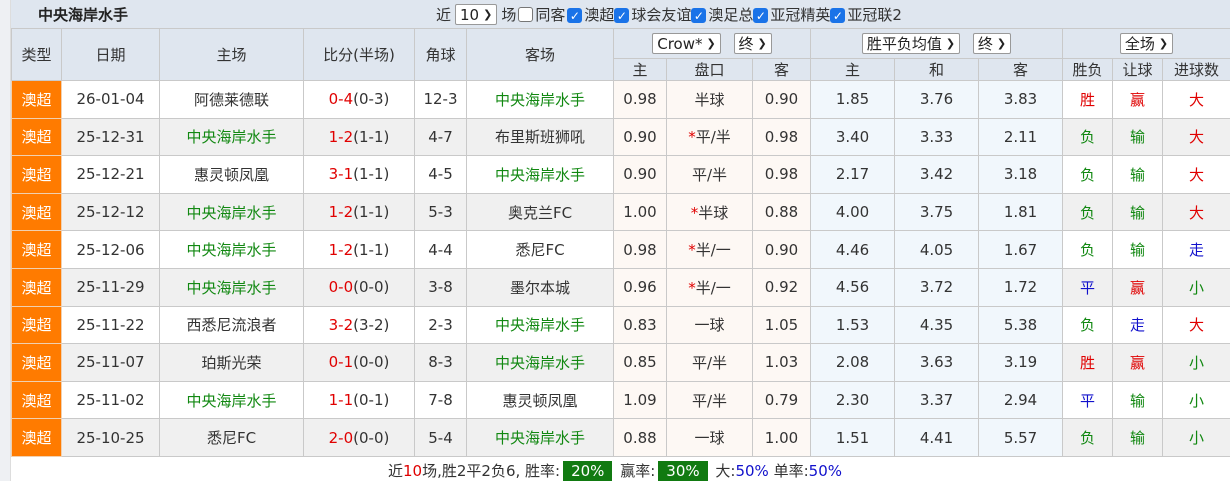  I want to click on odds-header: Crow* ❯ 终 ❯, so click(712, 43).